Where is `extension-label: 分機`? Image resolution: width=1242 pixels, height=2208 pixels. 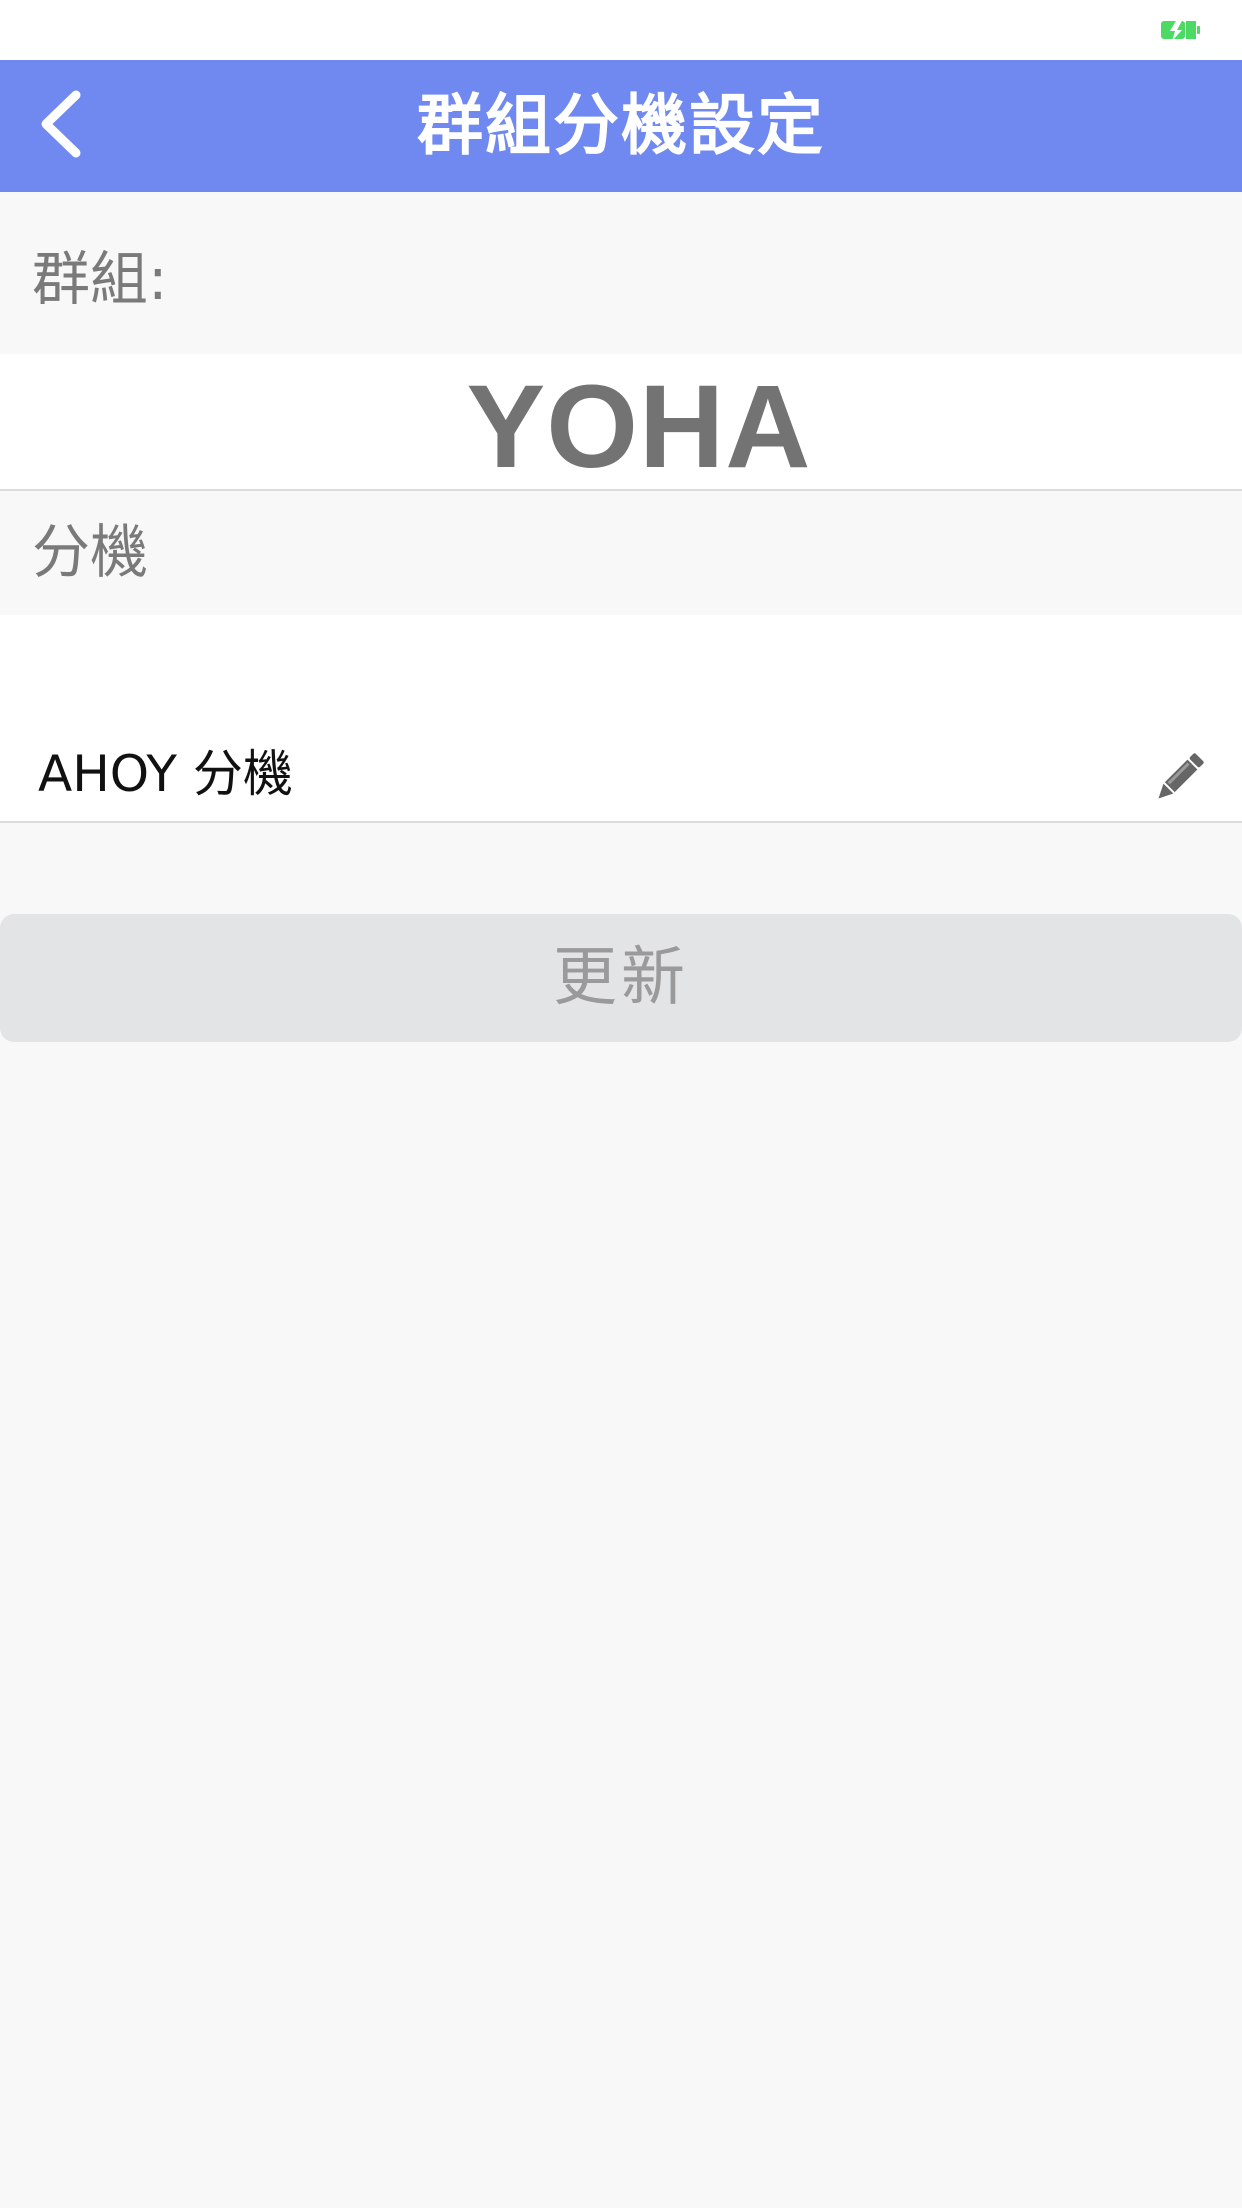 extension-label: 分機 is located at coordinates (90, 552).